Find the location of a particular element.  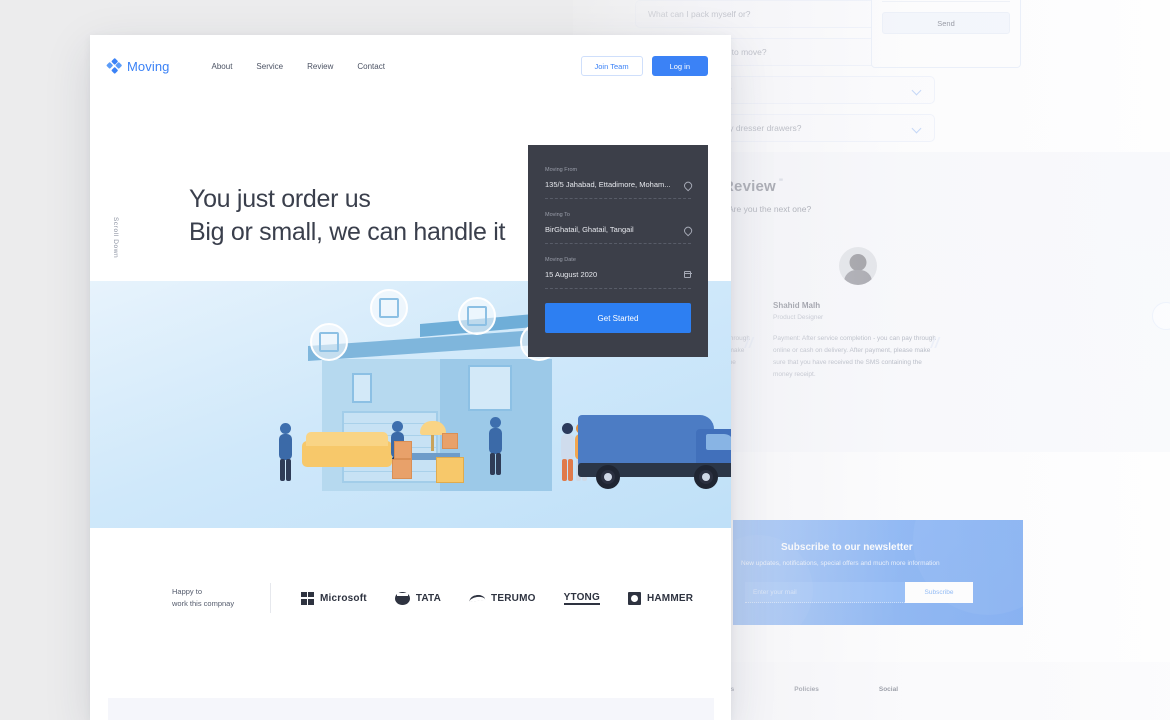

hammer-icon is located at coordinates (634, 598).